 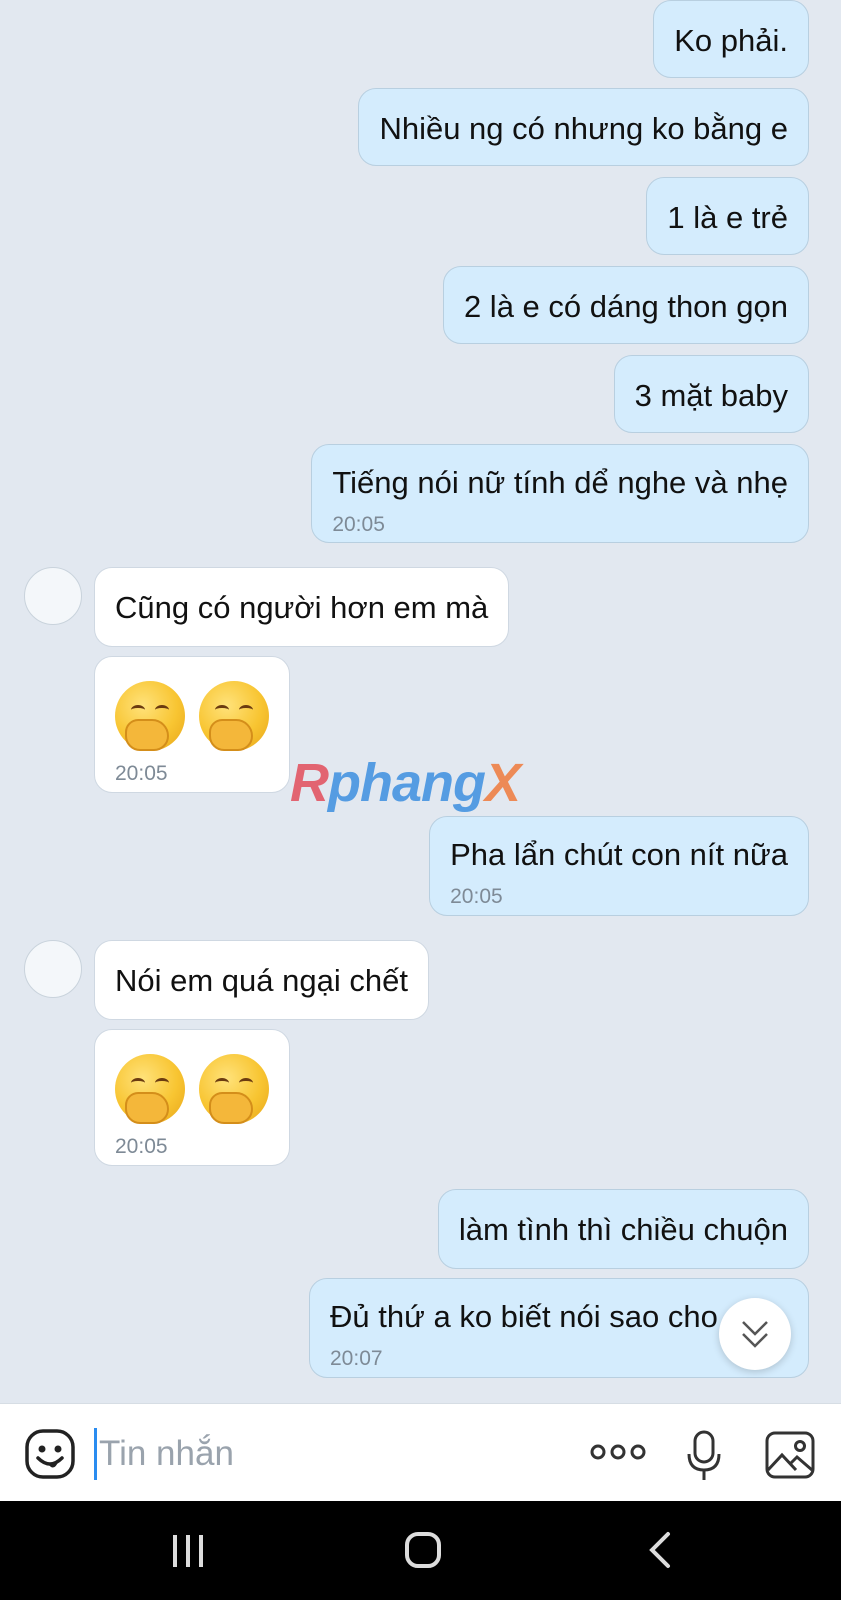 I want to click on message-text: Cũng có người hơn em mà, so click(x=302, y=607).